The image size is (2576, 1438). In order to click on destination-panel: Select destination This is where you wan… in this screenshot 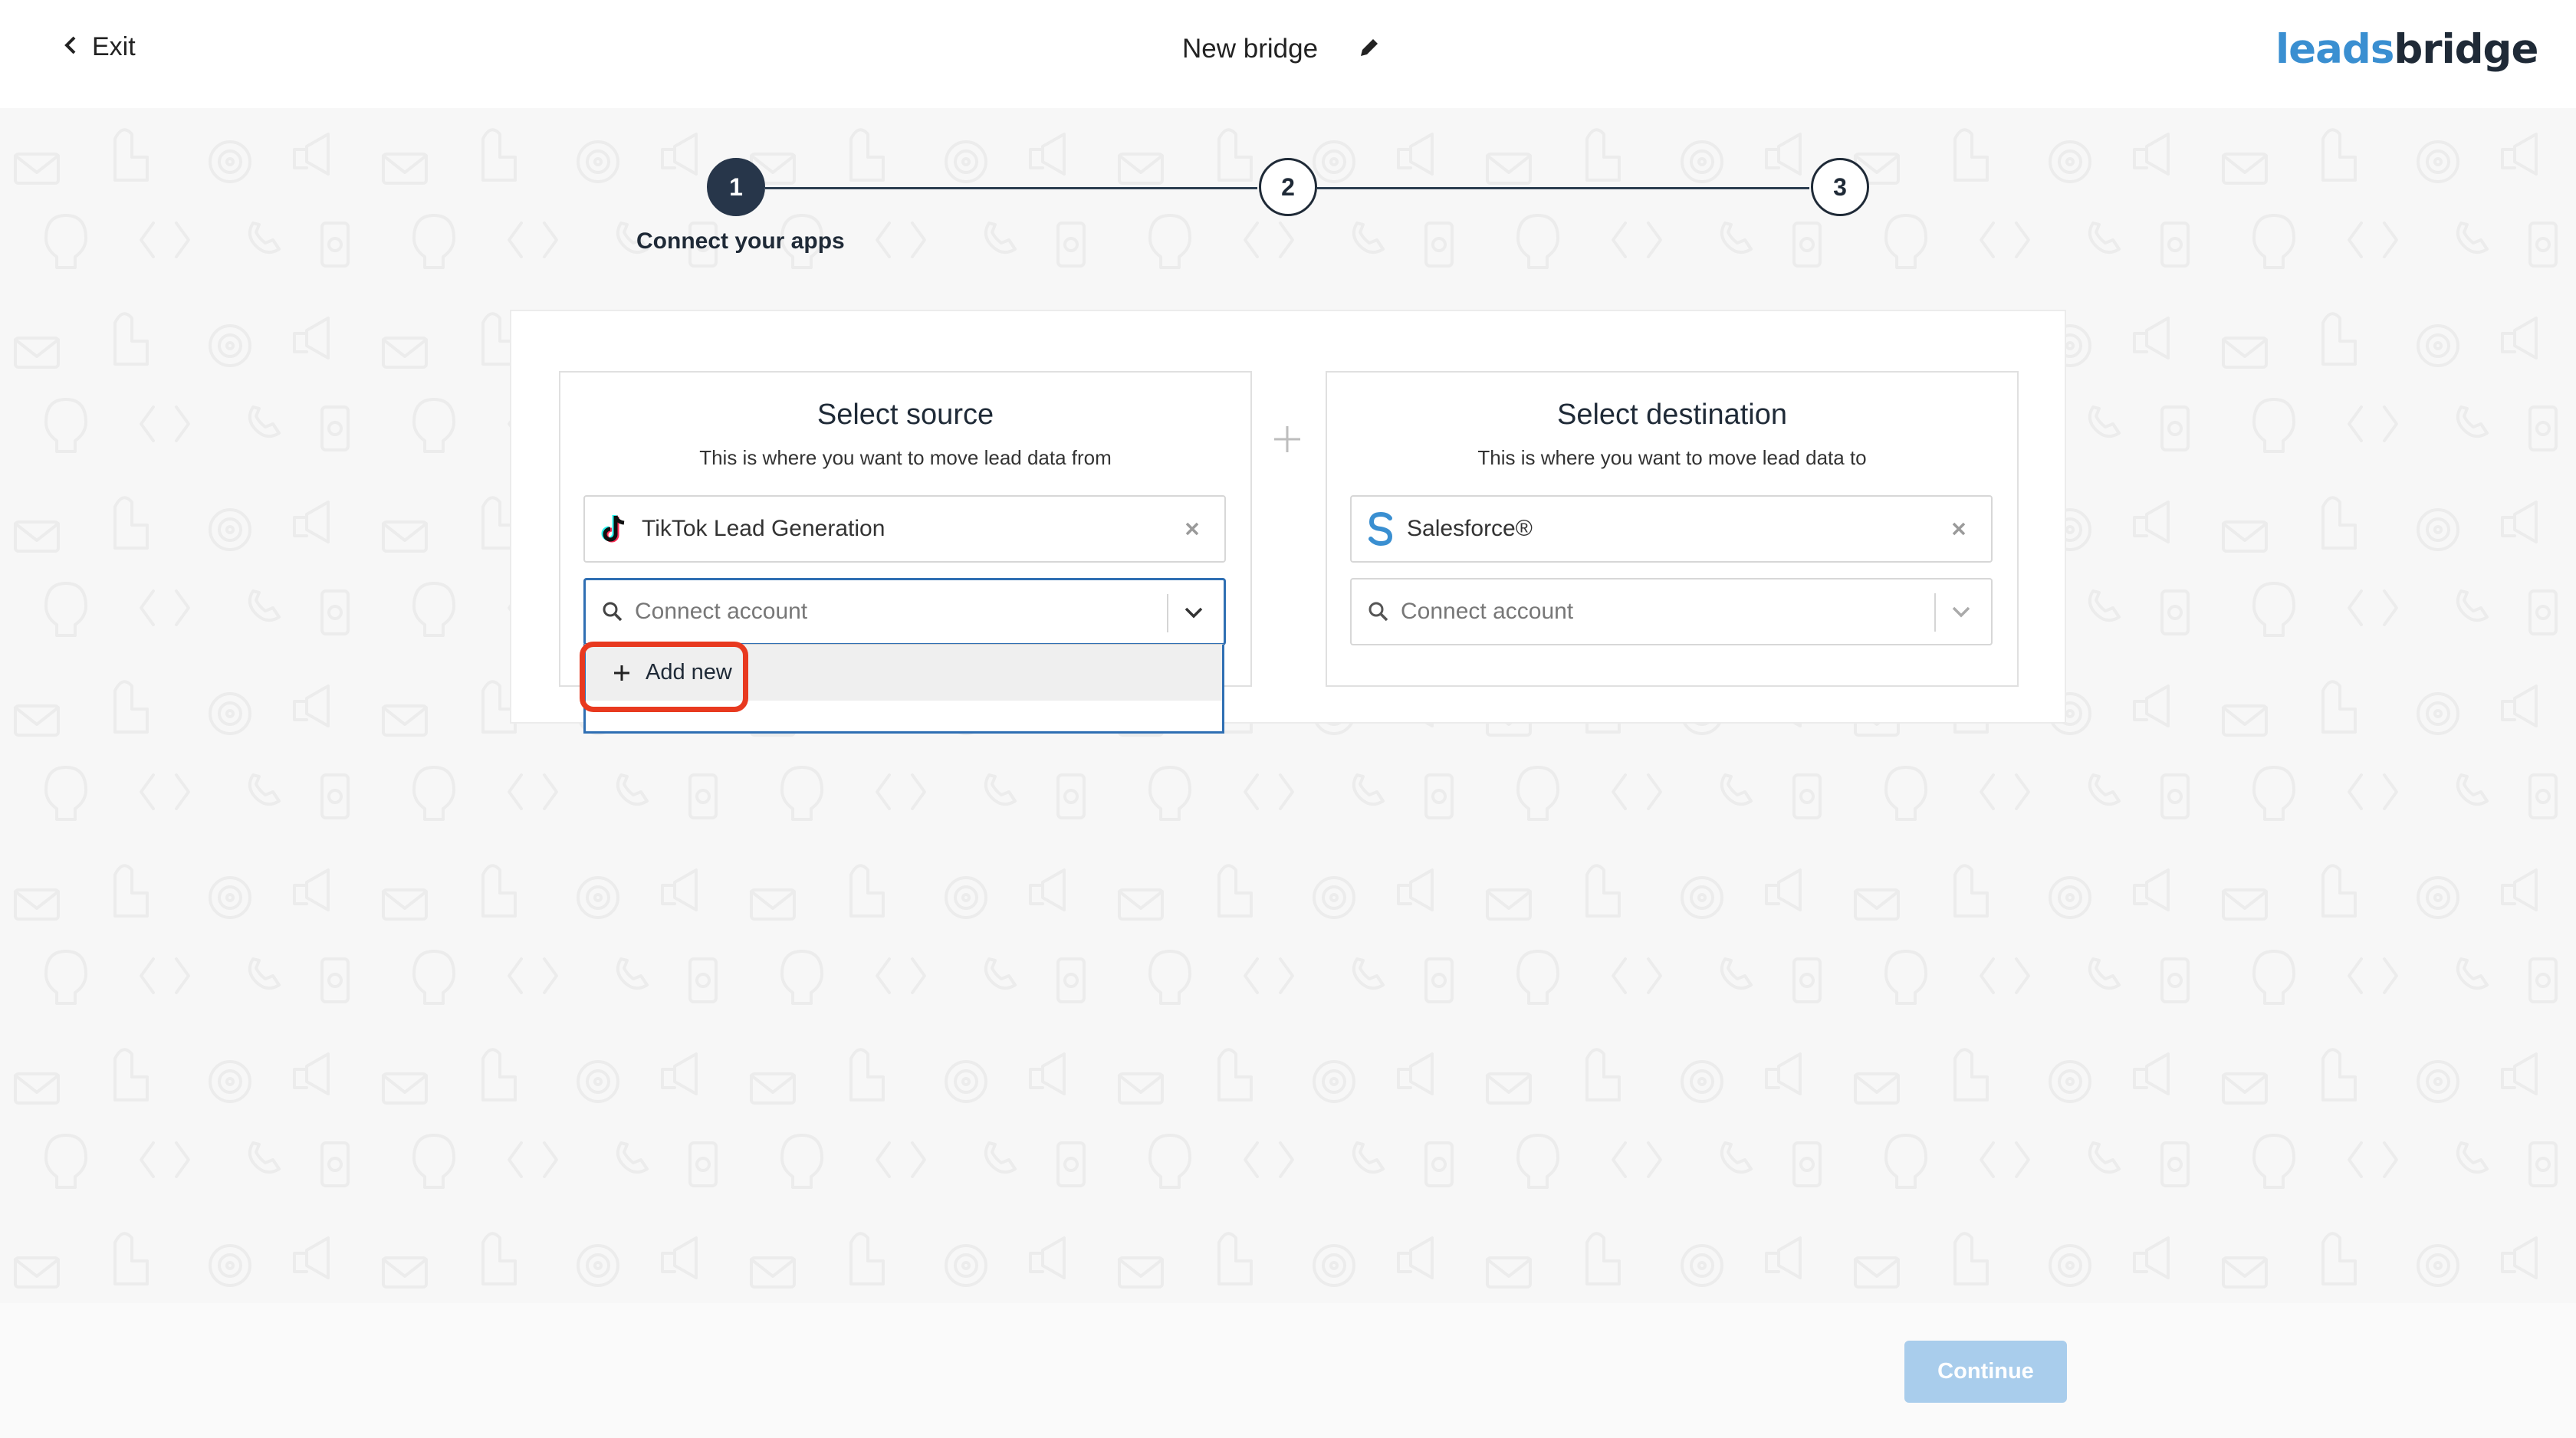, I will do `click(1673, 529)`.